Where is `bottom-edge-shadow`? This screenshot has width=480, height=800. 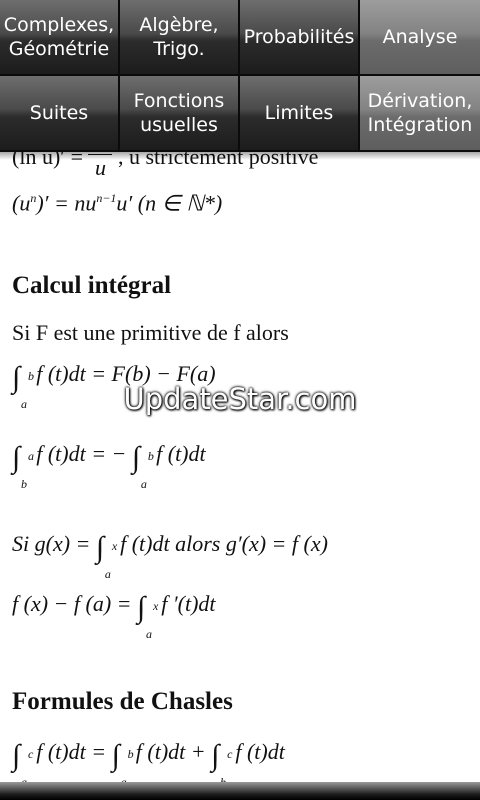 bottom-edge-shadow is located at coordinates (240, 791).